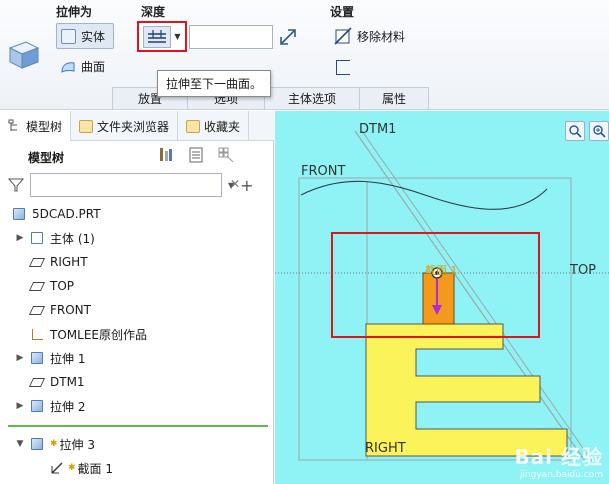 This screenshot has width=609, height=484. What do you see at coordinates (246, 185) in the screenshot?
I see `add-filter-icon: +` at bounding box center [246, 185].